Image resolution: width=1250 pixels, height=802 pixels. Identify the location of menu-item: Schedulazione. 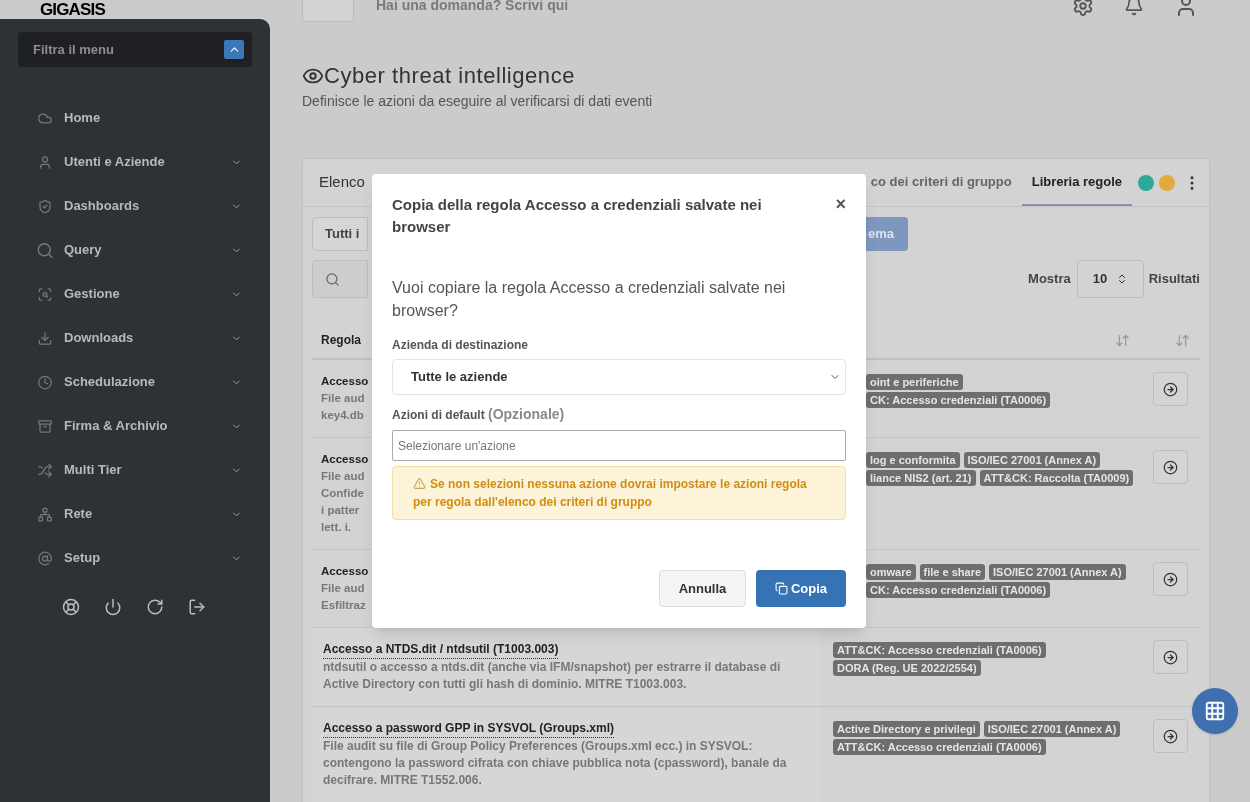
(135, 382).